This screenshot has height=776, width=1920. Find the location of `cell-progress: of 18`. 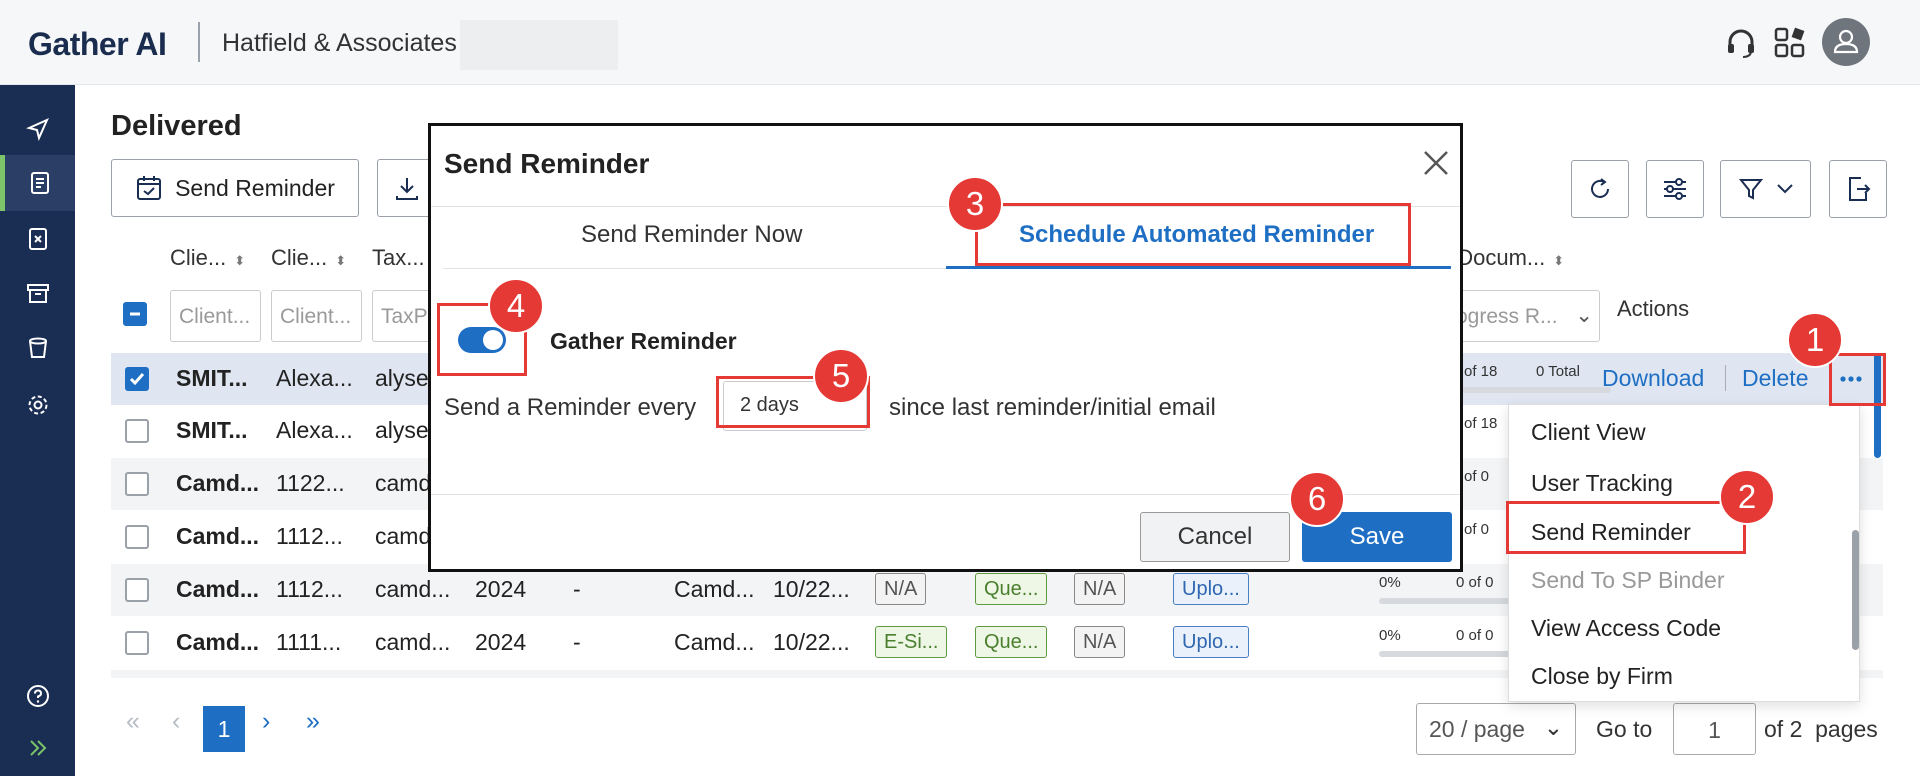

cell-progress: of 18 is located at coordinates (1481, 371).